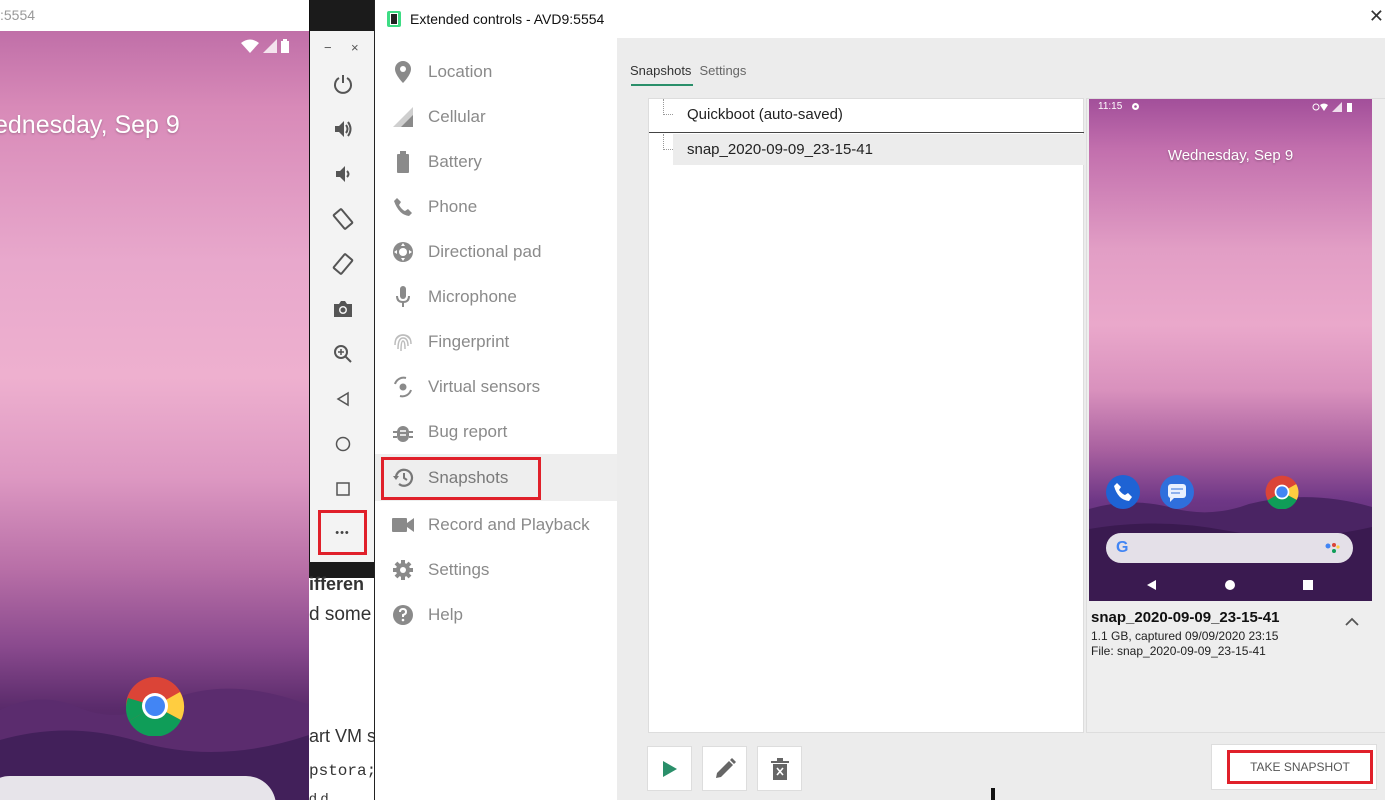 The height and width of the screenshot is (800, 1385). Describe the element at coordinates (660, 70) in the screenshot. I see `tab-snapshots: Snapshots` at that location.